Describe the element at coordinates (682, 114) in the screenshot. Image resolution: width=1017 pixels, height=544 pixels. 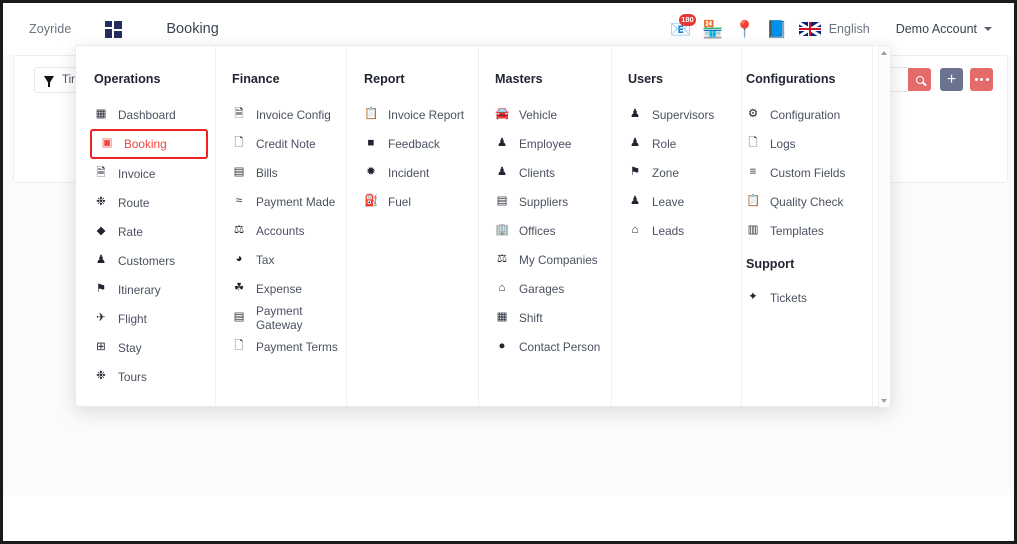
I see `menu-item-supervisors: ♟ Supervisors` at that location.